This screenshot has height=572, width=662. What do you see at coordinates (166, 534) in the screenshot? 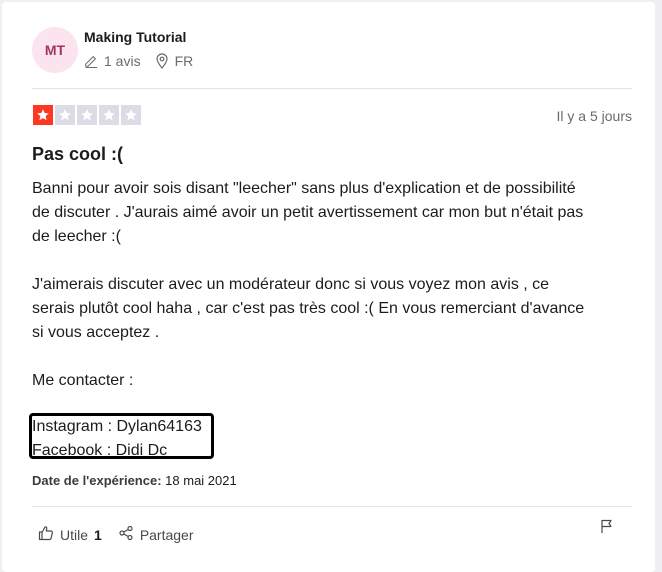
I see `share-label: Partager` at bounding box center [166, 534].